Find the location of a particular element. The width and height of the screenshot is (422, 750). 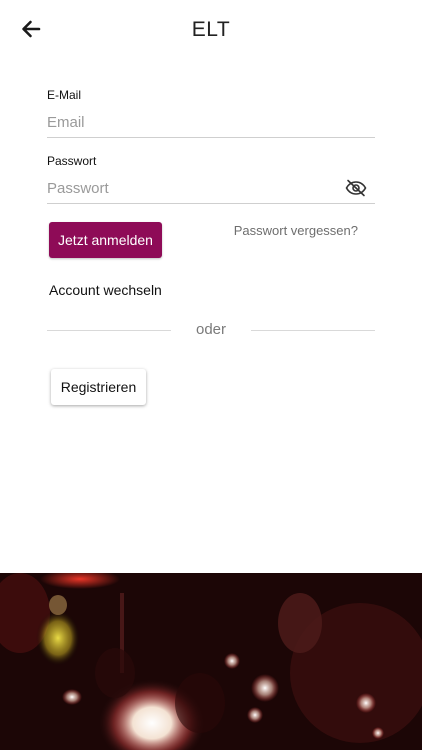

page-title: ELT is located at coordinates (211, 29).